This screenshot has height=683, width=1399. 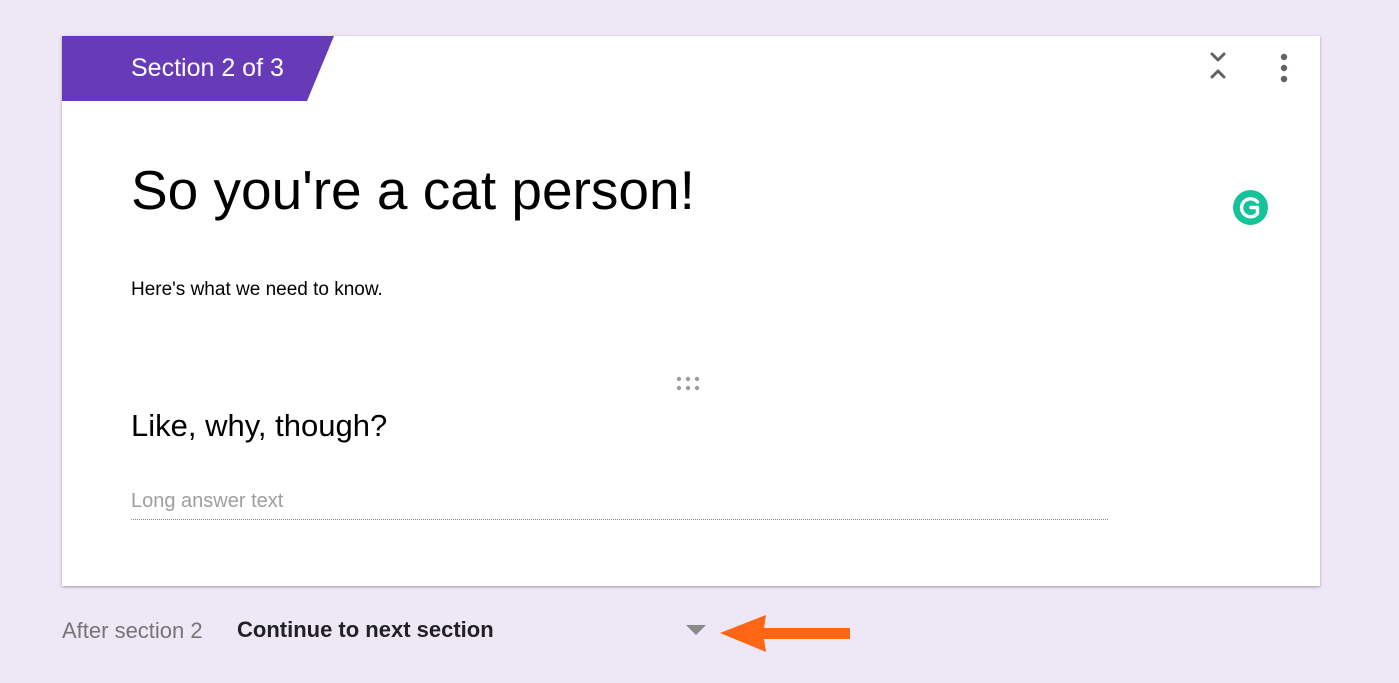 I want to click on section-navigation-select: Continue to next section, so click(x=474, y=630).